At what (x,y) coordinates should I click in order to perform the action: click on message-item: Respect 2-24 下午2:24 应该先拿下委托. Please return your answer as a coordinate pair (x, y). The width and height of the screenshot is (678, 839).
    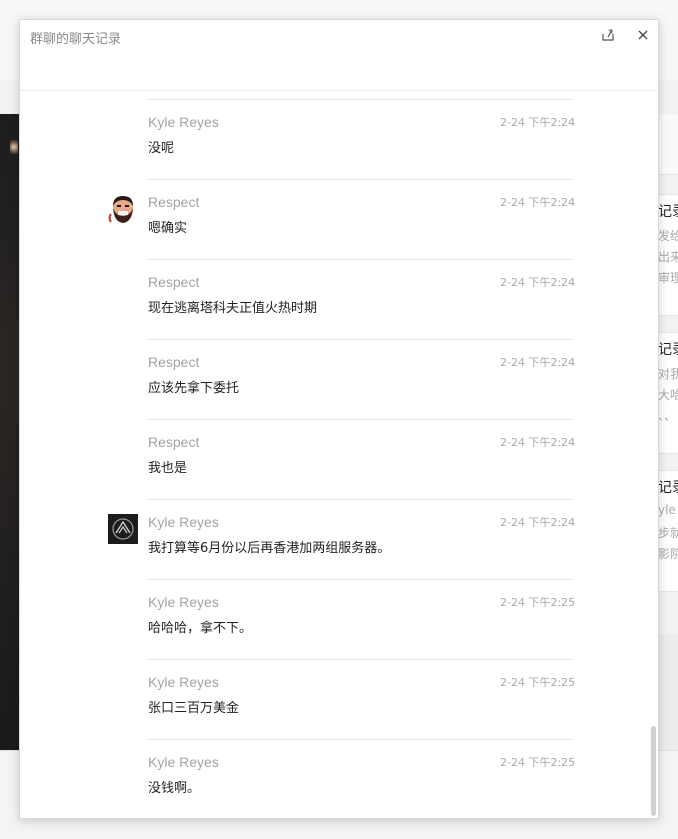
    Looking at the image, I should click on (339, 379).